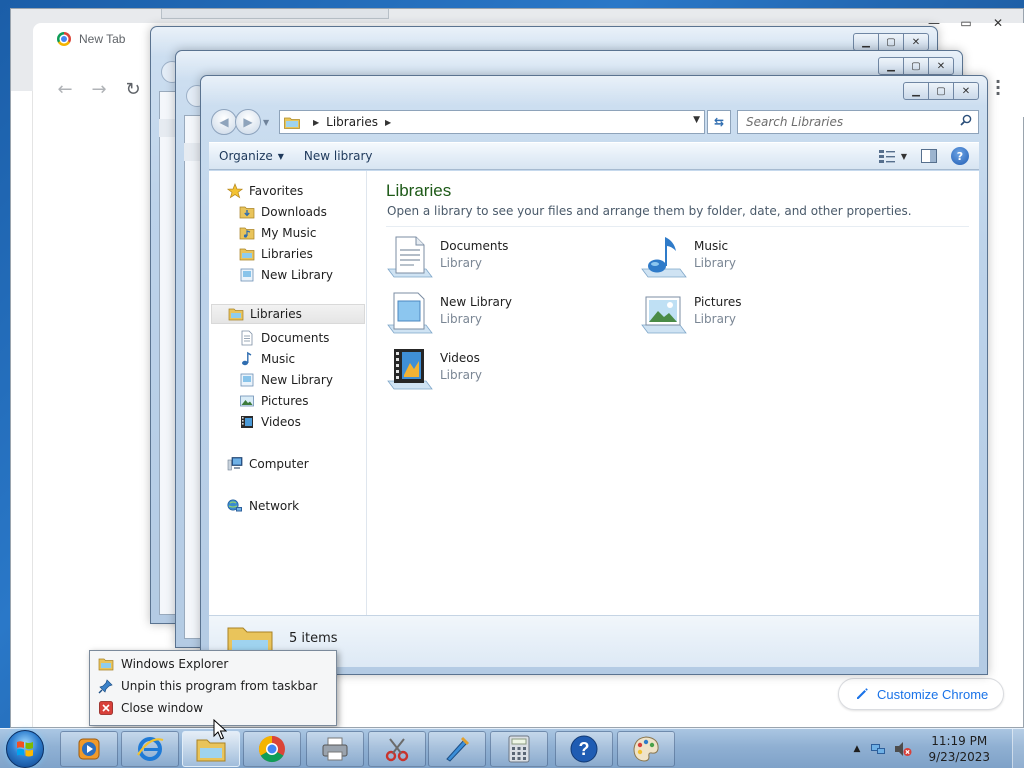 The width and height of the screenshot is (1024, 768). I want to click on address-bar: ▶ Libraries ▶ ▼, so click(492, 122).